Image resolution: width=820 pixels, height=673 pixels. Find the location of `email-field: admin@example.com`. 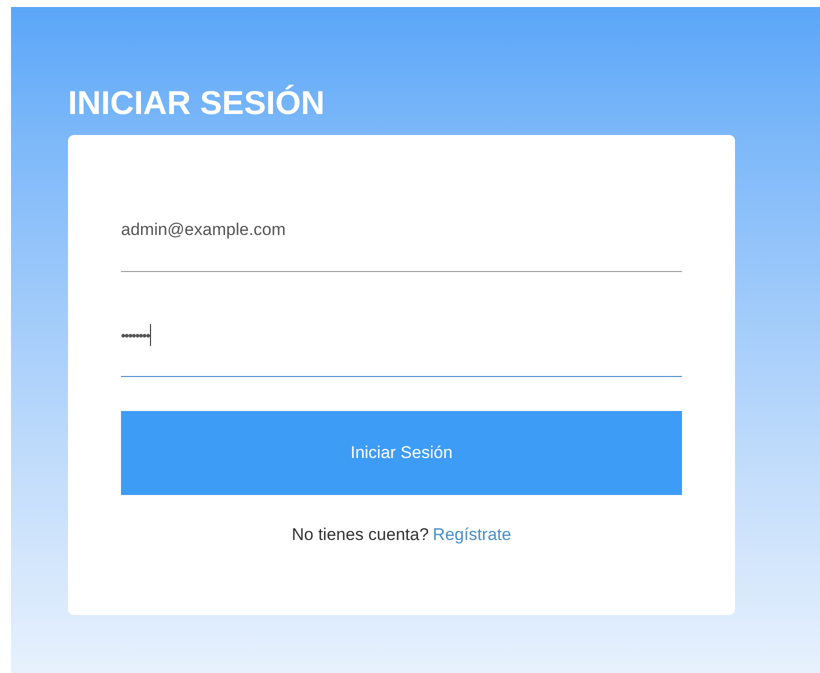

email-field: admin@example.com is located at coordinates (401, 239).